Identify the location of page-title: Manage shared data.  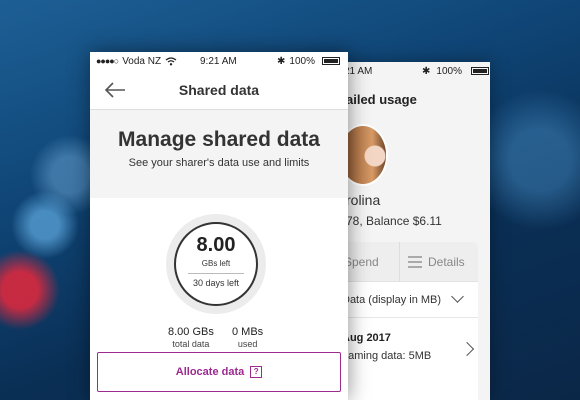
(219, 139).